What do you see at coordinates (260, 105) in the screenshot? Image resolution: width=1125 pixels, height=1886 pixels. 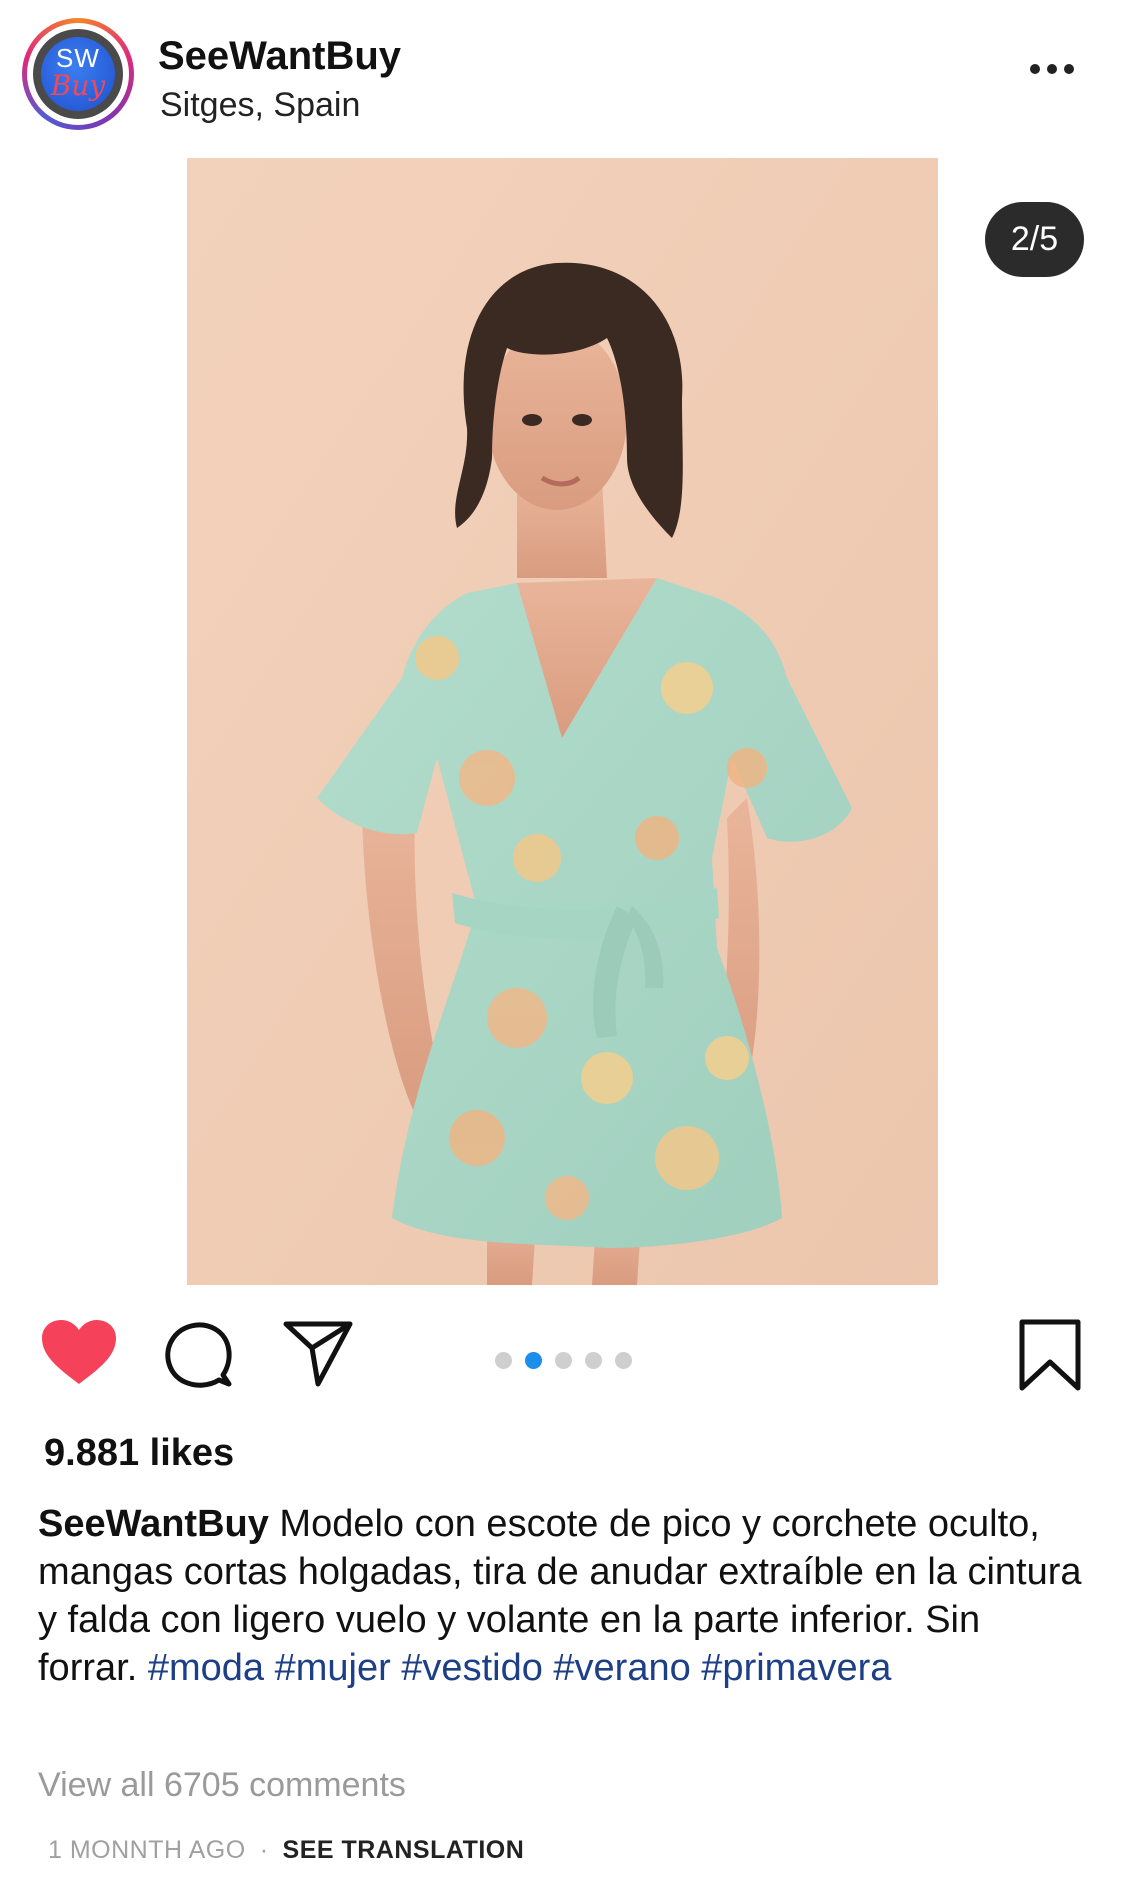 I see `location: Sitges, Spain` at bounding box center [260, 105].